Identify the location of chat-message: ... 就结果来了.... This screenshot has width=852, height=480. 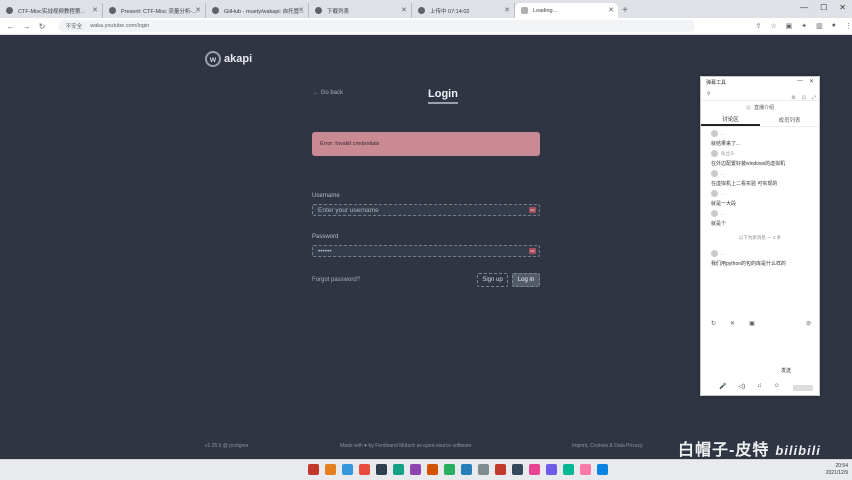
(760, 137).